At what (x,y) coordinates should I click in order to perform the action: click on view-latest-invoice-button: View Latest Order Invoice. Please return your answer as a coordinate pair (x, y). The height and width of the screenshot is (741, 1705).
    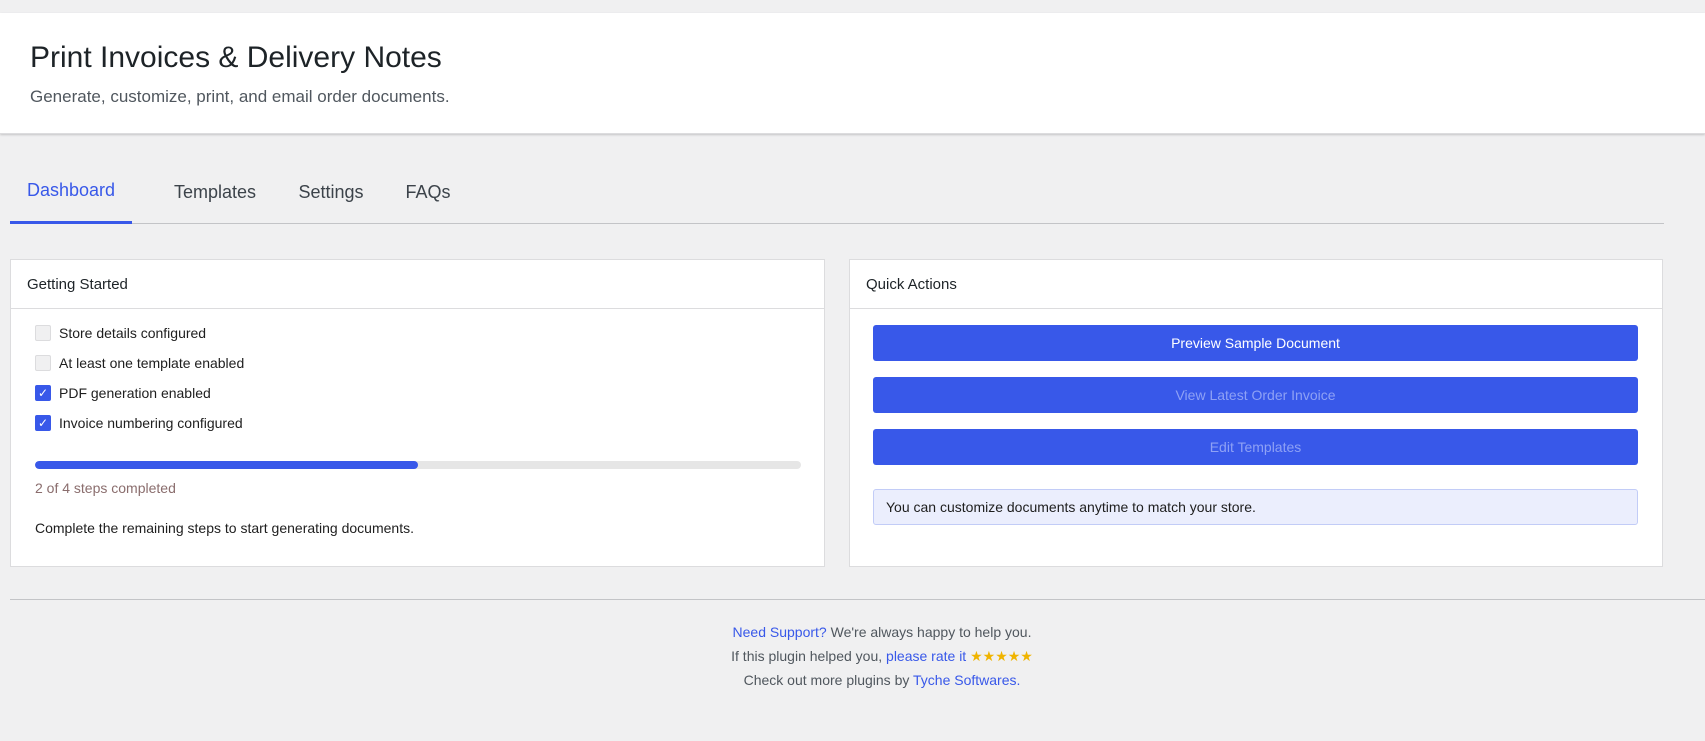
    Looking at the image, I should click on (1255, 395).